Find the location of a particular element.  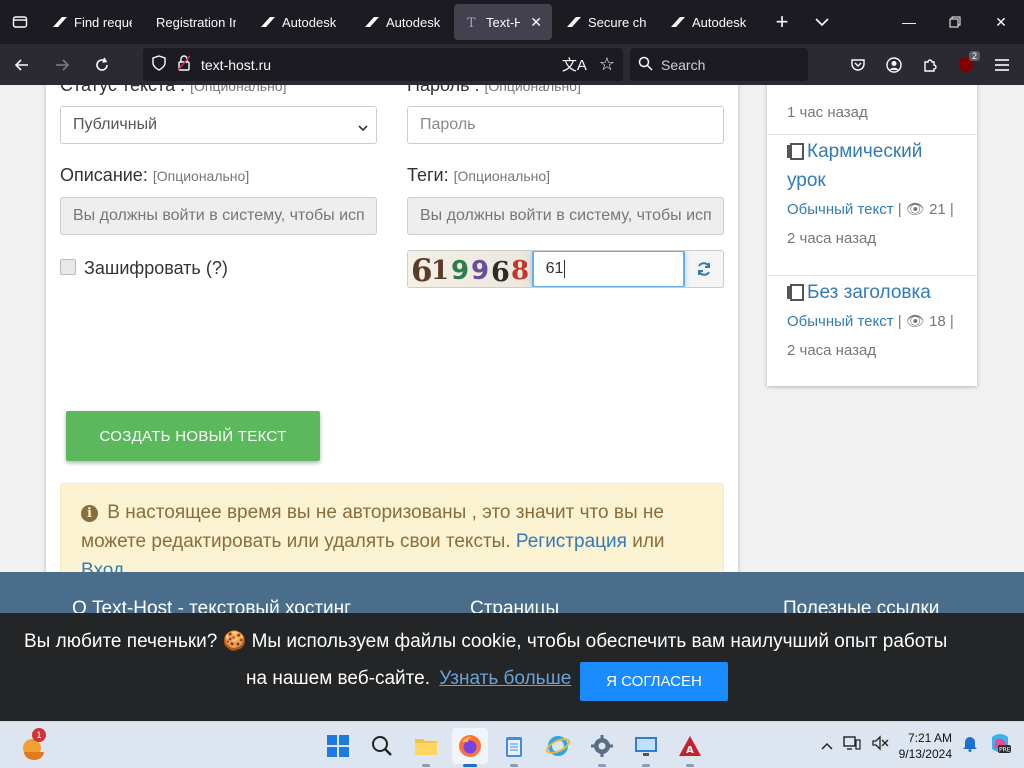

internet-explorer-icon is located at coordinates (558, 746).